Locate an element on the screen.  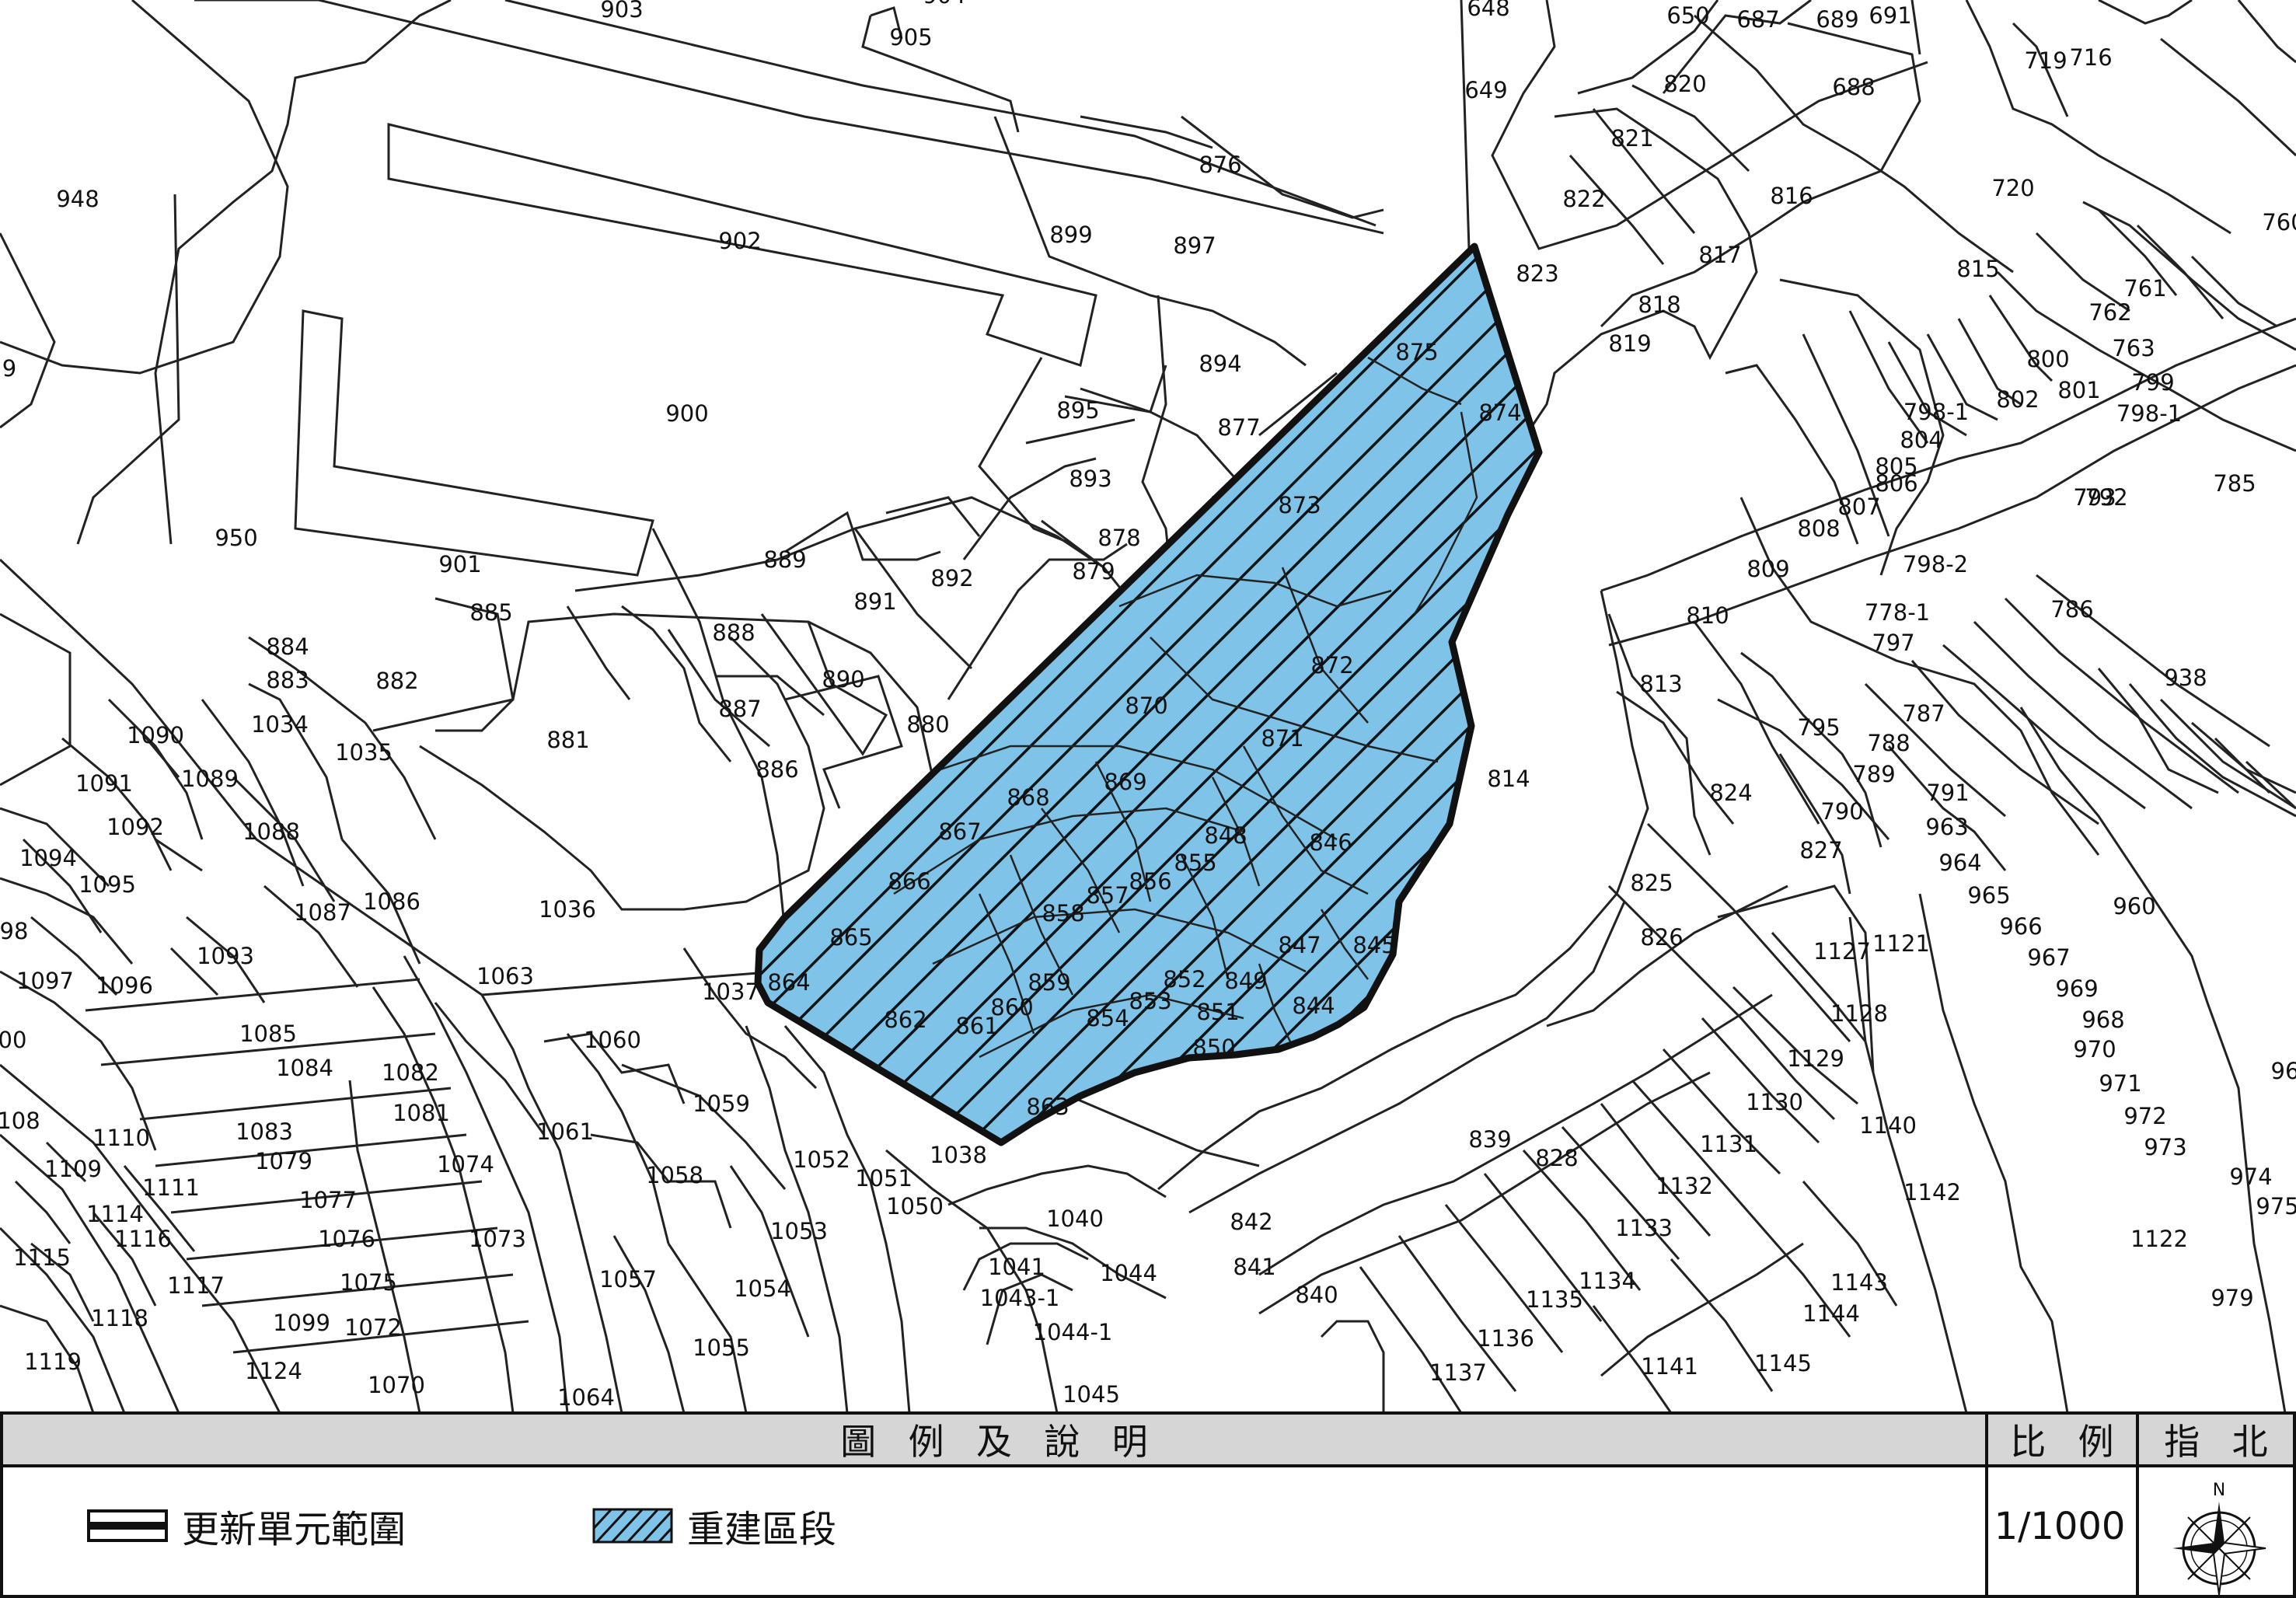
parcel-label: 1145 is located at coordinates (1783, 1363).